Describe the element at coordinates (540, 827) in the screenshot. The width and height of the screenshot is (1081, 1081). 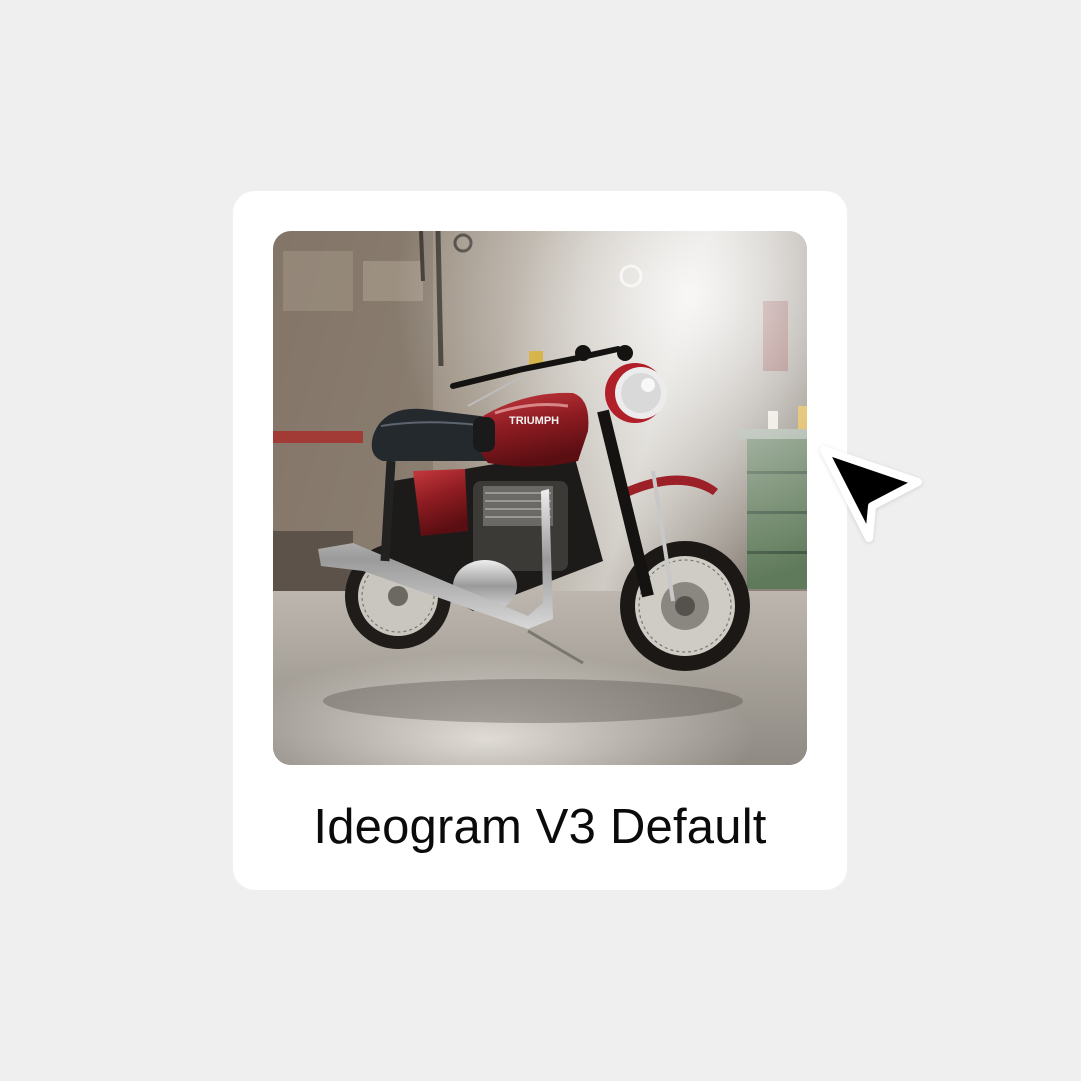
I see `card-caption: Ideogram V3 Default` at that location.